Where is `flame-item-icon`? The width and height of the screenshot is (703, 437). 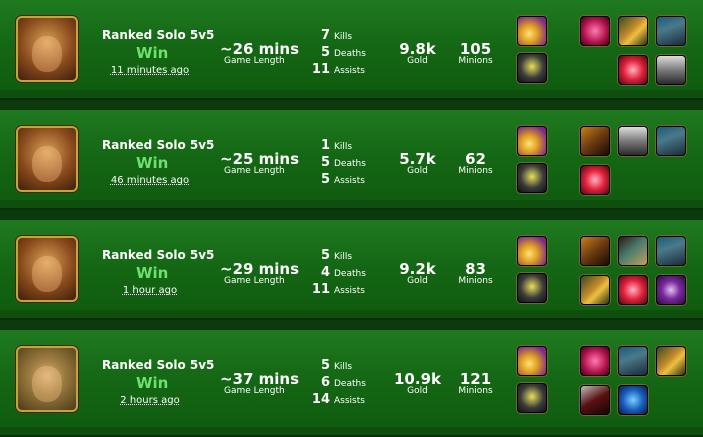
flame-item-icon is located at coordinates (633, 400).